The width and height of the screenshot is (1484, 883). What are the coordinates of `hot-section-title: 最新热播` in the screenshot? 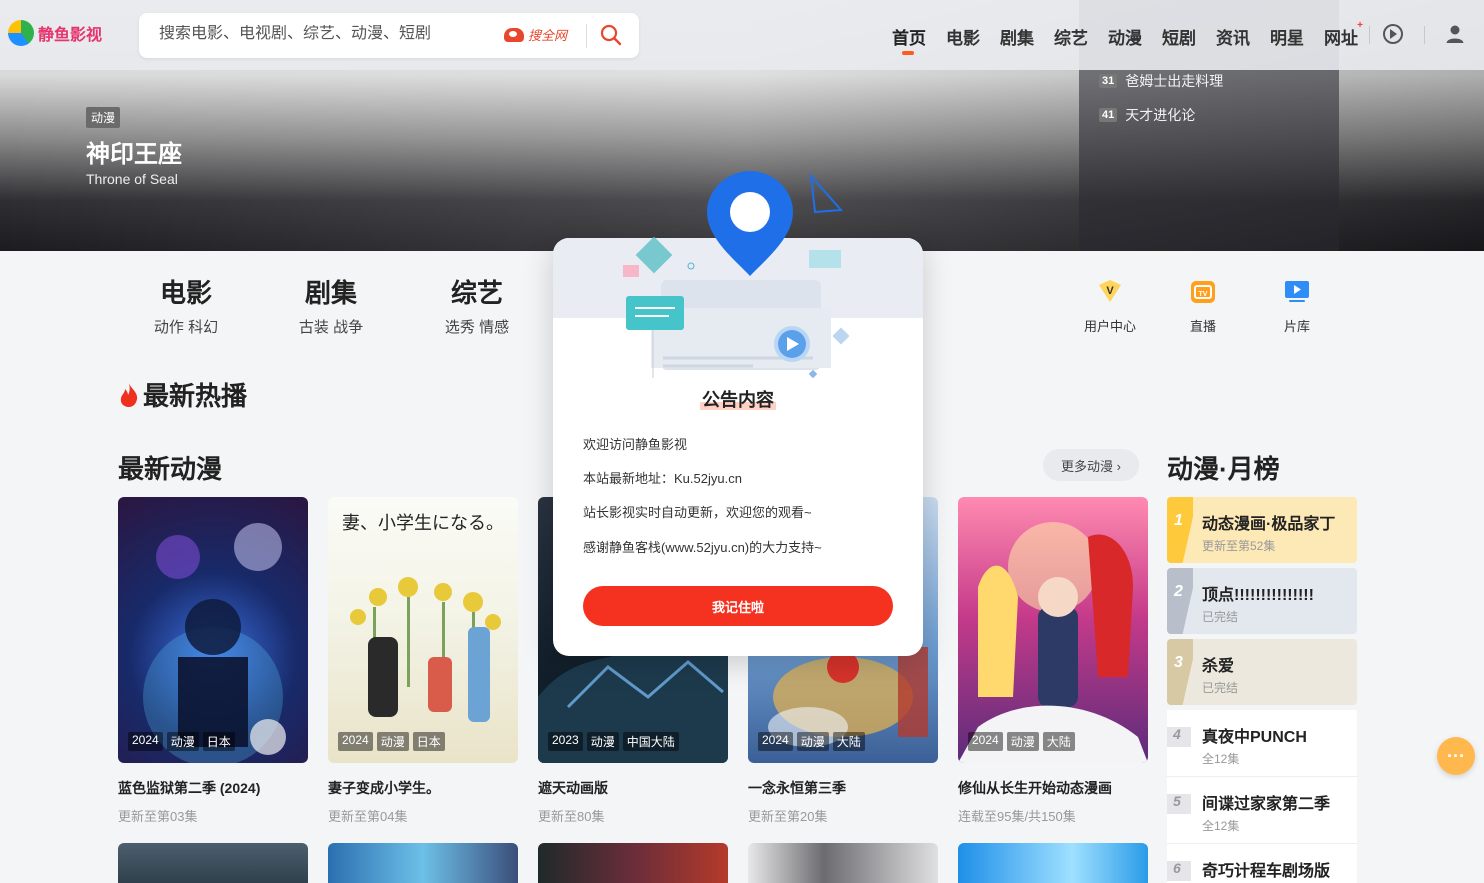 It's located at (182, 394).